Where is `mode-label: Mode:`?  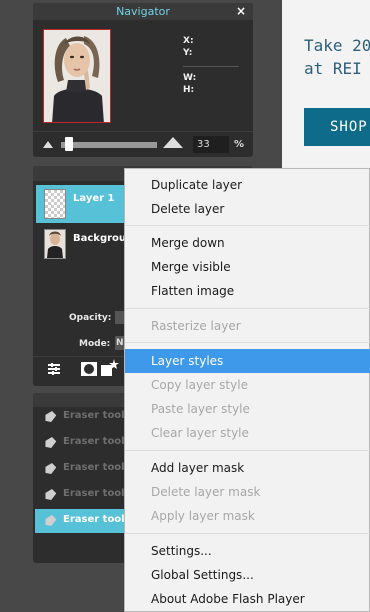 mode-label: Mode: is located at coordinates (95, 344).